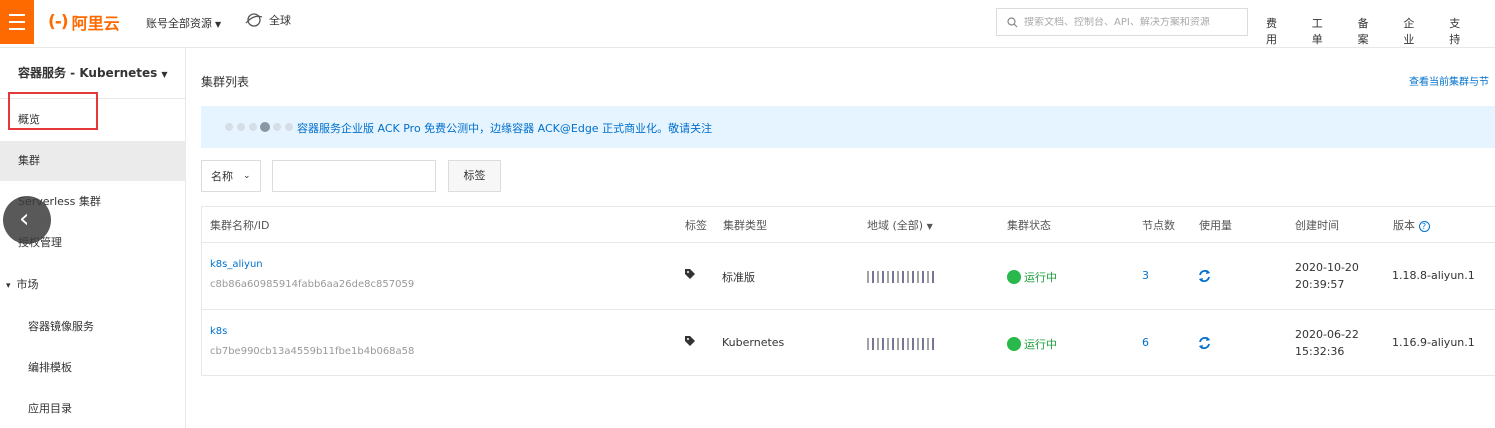 This screenshot has width=1495, height=428. I want to click on col-header-region: 地域 (全部) ▼, so click(900, 225).